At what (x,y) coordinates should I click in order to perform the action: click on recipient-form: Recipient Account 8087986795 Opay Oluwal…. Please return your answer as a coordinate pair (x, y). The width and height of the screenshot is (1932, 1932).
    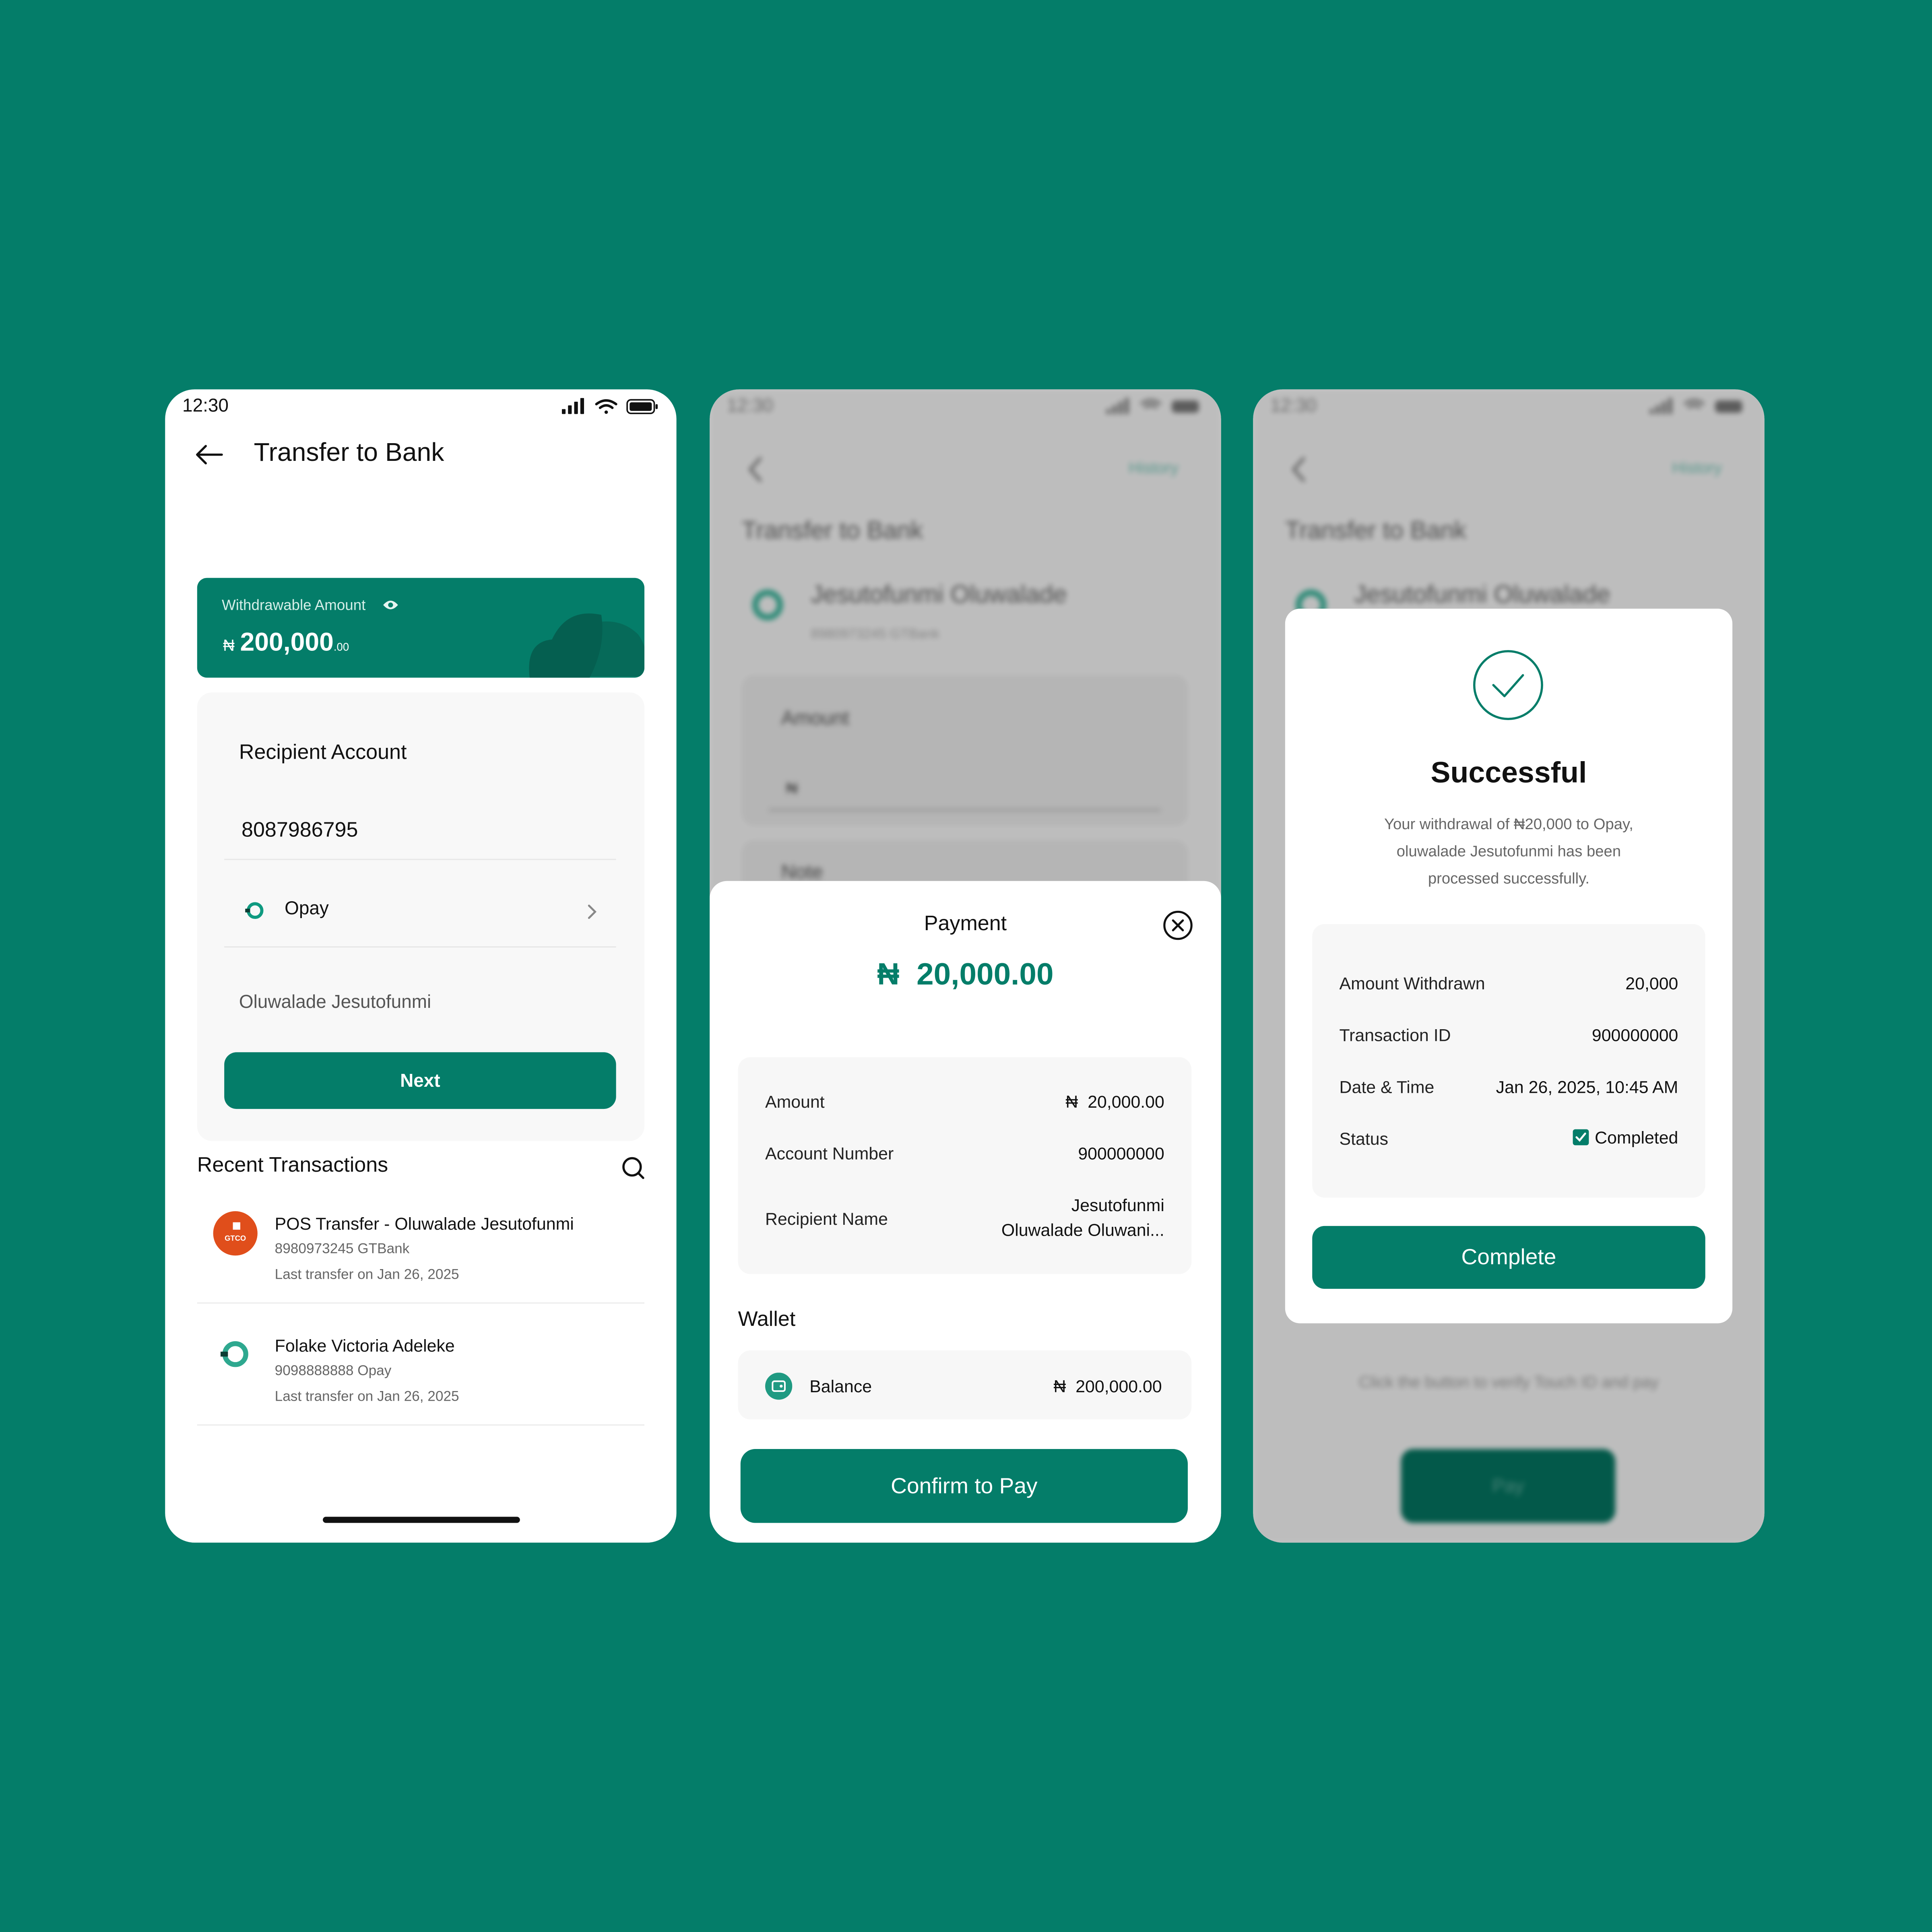
    Looking at the image, I should click on (421, 916).